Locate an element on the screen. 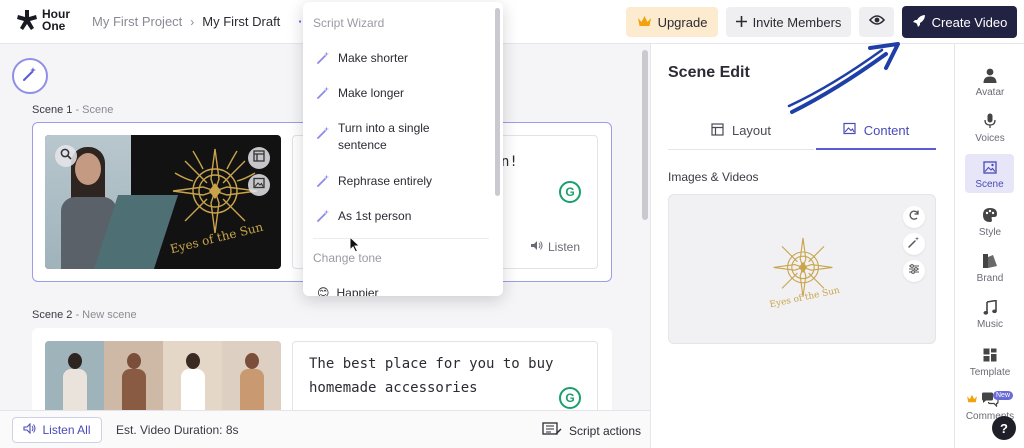  eye-icon is located at coordinates (876, 22).